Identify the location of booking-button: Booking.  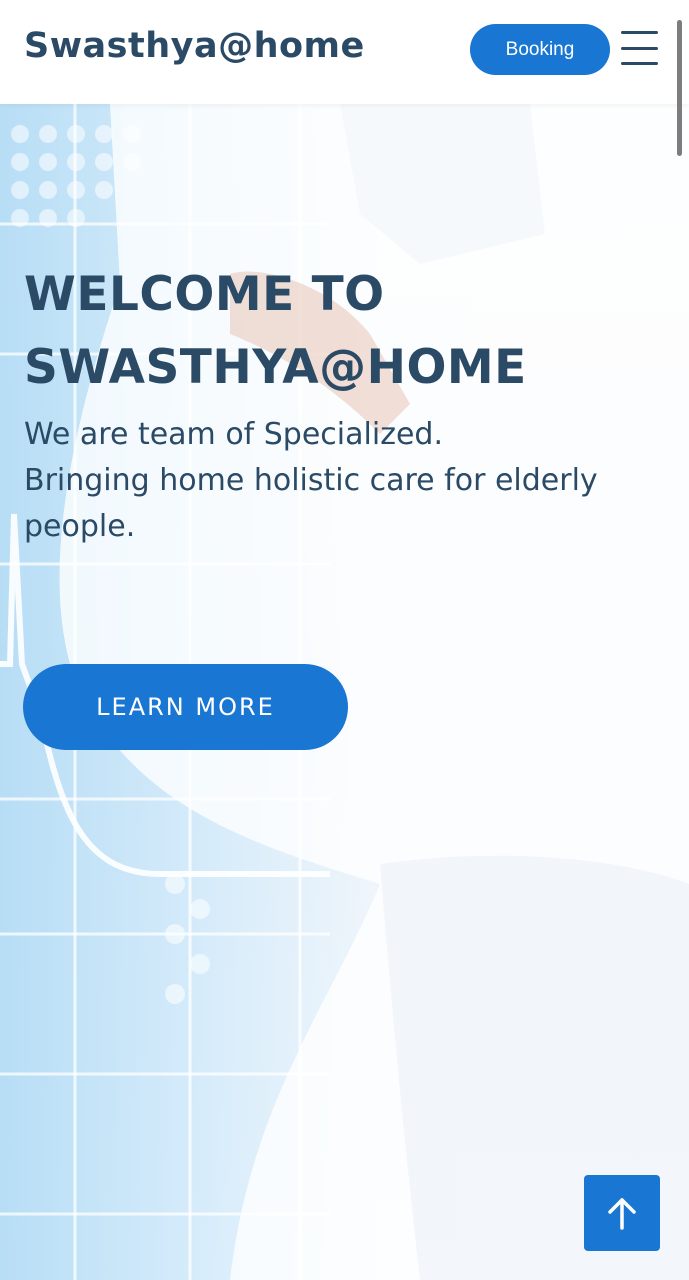
(540, 49).